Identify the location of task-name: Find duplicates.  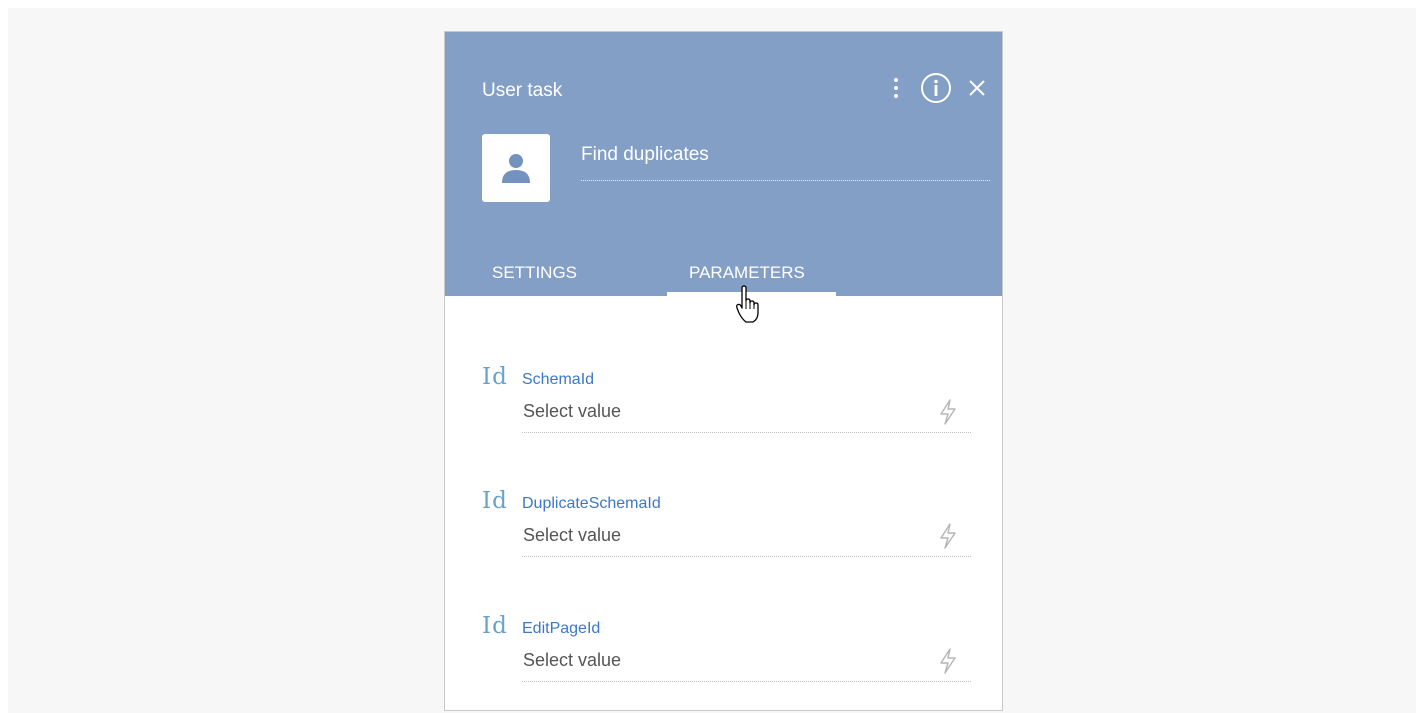
(645, 154).